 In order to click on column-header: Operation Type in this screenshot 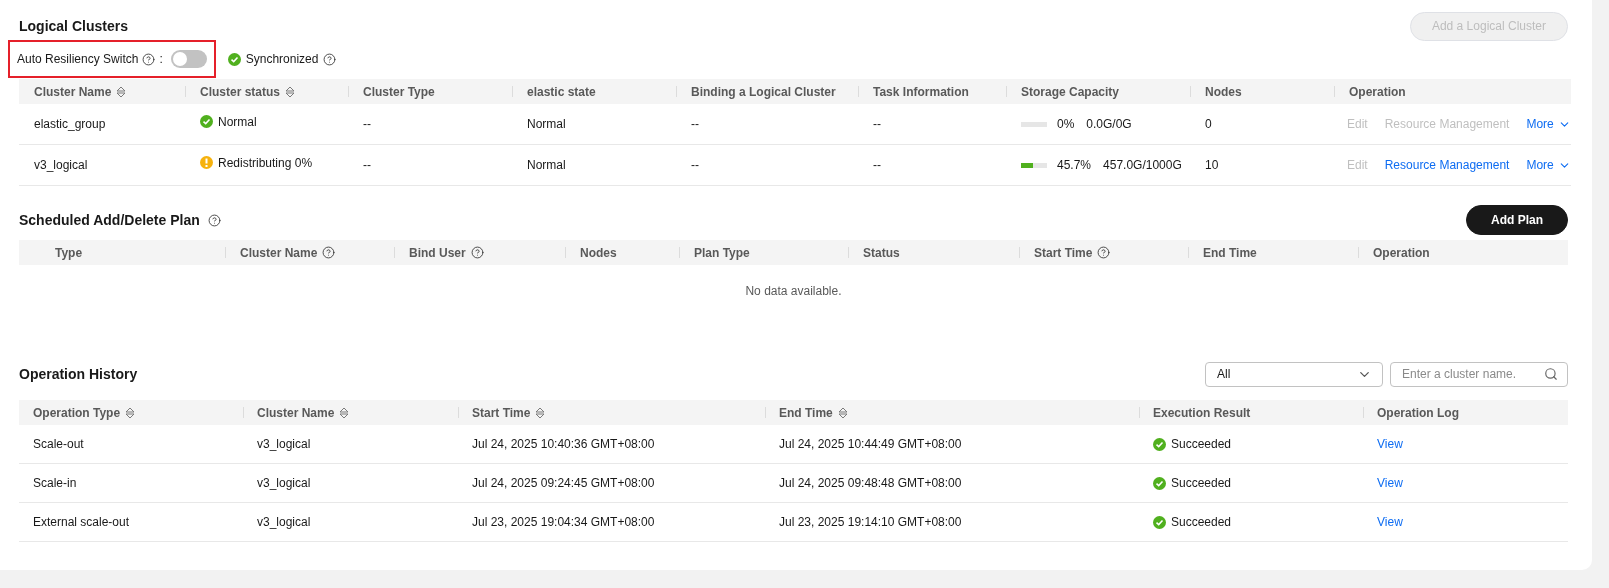, I will do `click(131, 412)`.